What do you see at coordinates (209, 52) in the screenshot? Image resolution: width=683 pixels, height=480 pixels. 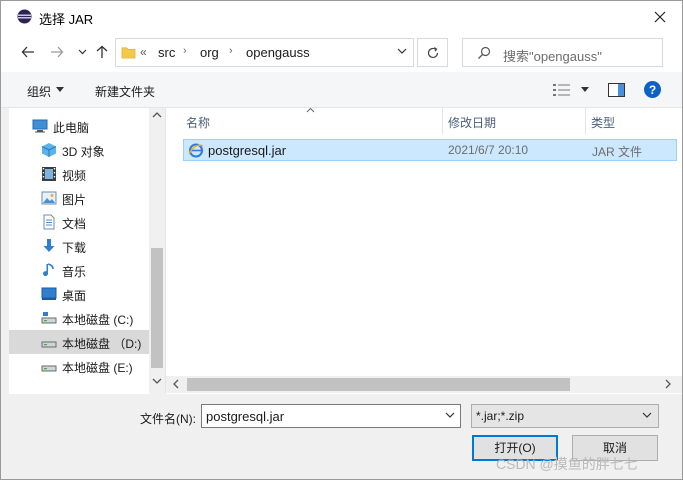 I see `breadcrumb-org: org` at bounding box center [209, 52].